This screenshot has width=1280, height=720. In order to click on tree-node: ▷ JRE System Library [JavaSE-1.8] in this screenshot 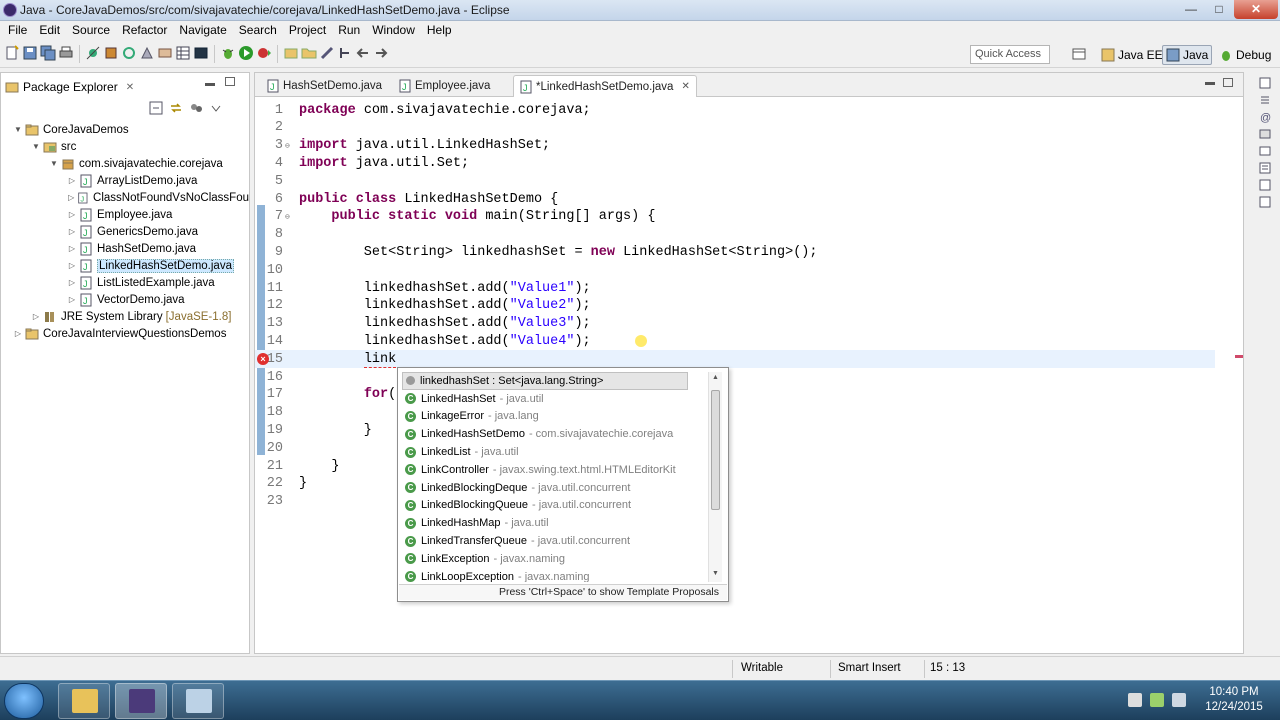, I will do `click(125, 316)`.